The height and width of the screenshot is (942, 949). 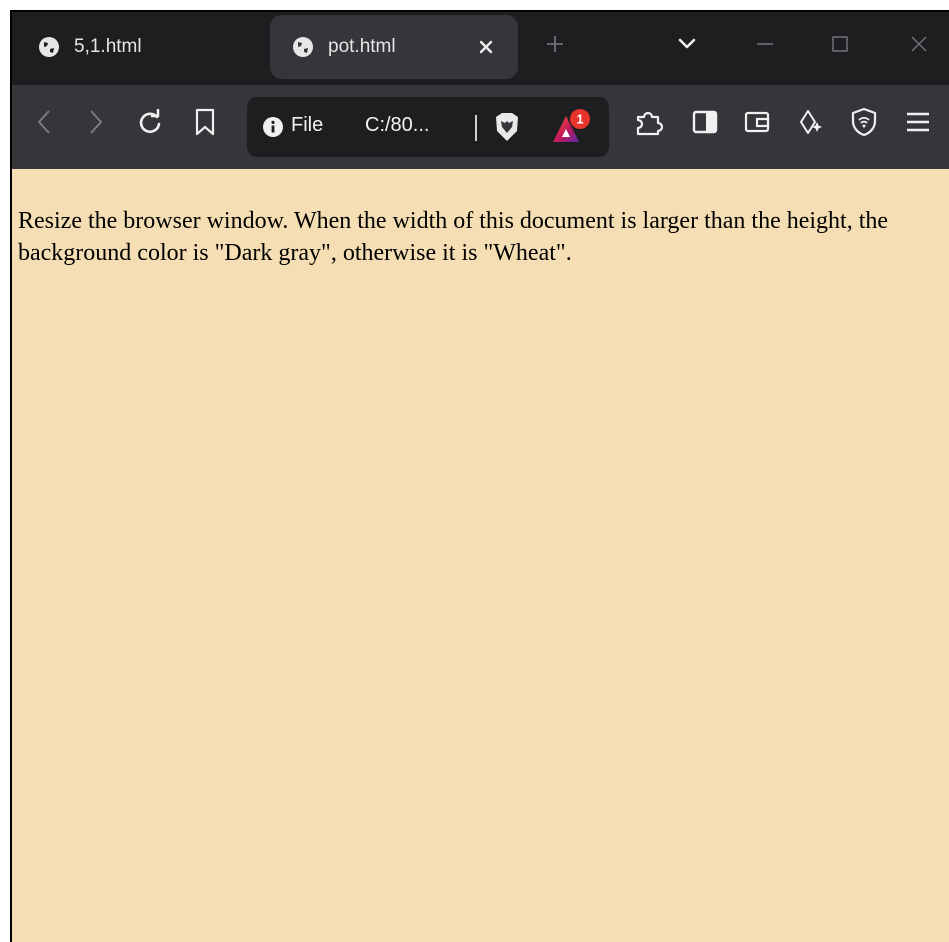 I want to click on address-divider, so click(x=476, y=128).